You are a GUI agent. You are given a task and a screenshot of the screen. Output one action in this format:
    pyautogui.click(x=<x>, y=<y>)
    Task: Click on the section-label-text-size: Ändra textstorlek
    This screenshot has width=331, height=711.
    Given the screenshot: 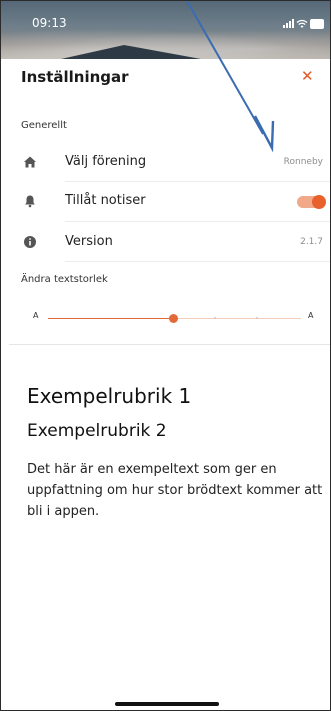 What is the action you would take?
    pyautogui.click(x=64, y=279)
    